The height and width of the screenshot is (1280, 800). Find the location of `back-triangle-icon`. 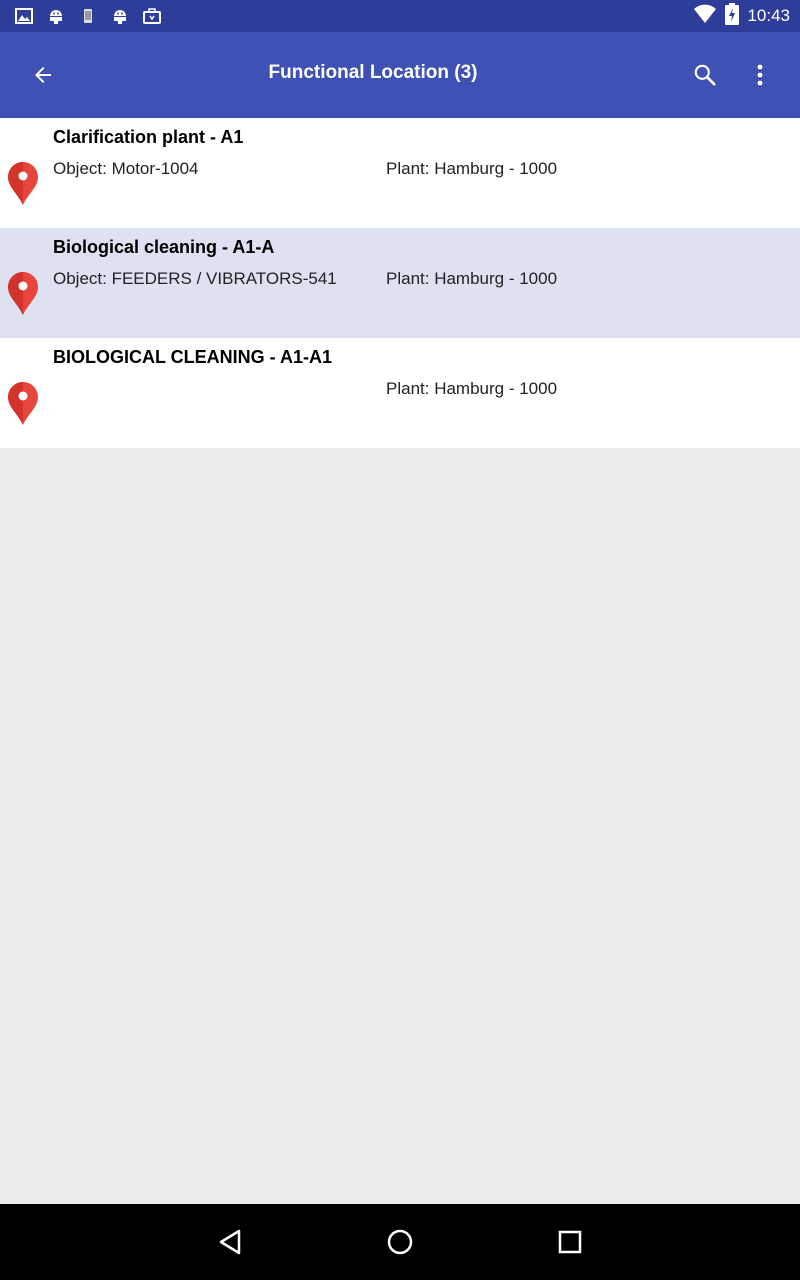

back-triangle-icon is located at coordinates (230, 1242).